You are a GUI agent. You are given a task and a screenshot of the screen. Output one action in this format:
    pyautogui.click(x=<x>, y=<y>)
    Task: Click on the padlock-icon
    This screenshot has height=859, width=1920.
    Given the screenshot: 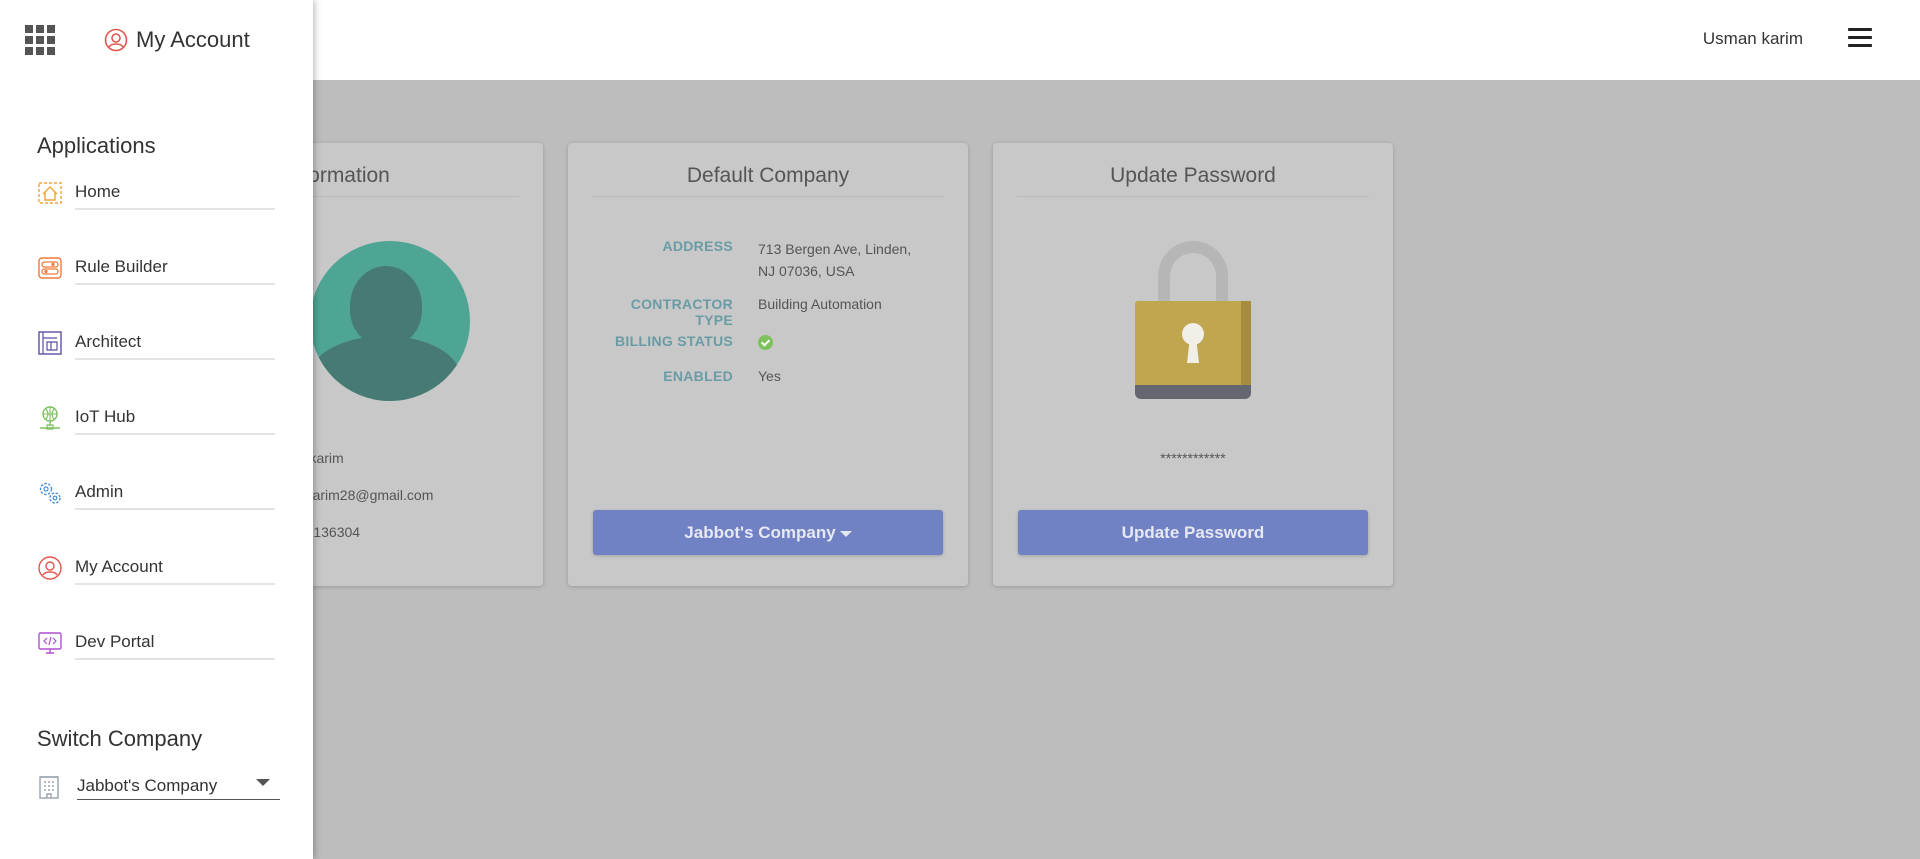 What is the action you would take?
    pyautogui.click(x=1193, y=321)
    